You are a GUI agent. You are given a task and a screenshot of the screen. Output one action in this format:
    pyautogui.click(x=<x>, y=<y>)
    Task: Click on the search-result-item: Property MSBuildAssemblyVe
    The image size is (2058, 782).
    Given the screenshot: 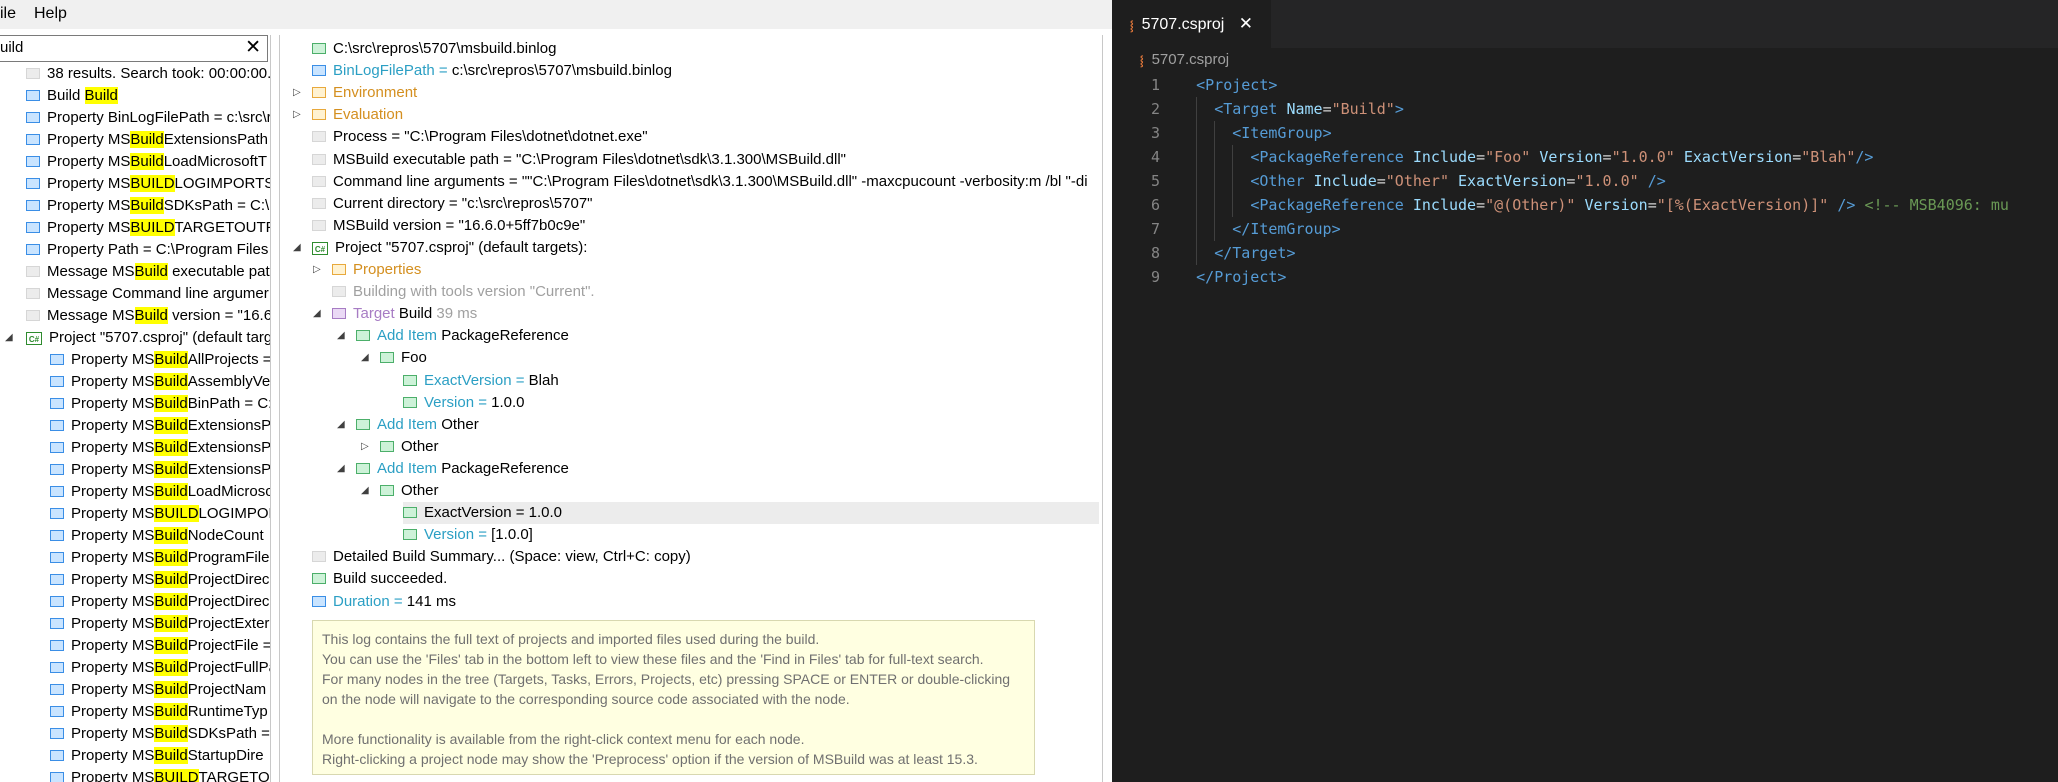 What is the action you would take?
    pyautogui.click(x=160, y=382)
    